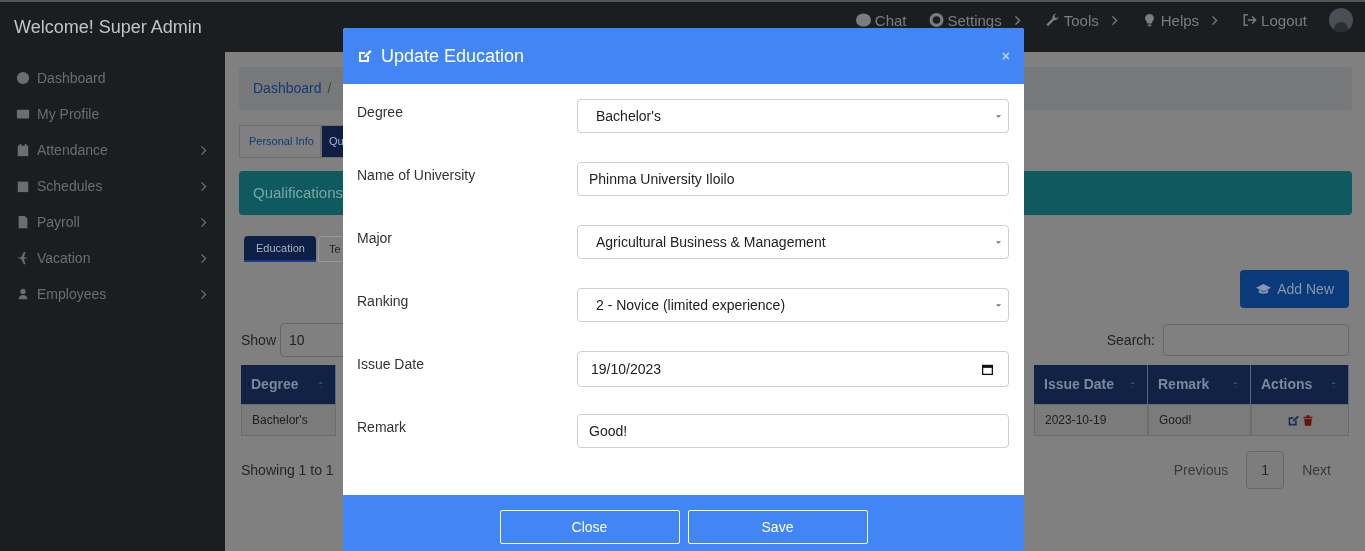  I want to click on sidebar-item: Payroll, so click(112, 222).